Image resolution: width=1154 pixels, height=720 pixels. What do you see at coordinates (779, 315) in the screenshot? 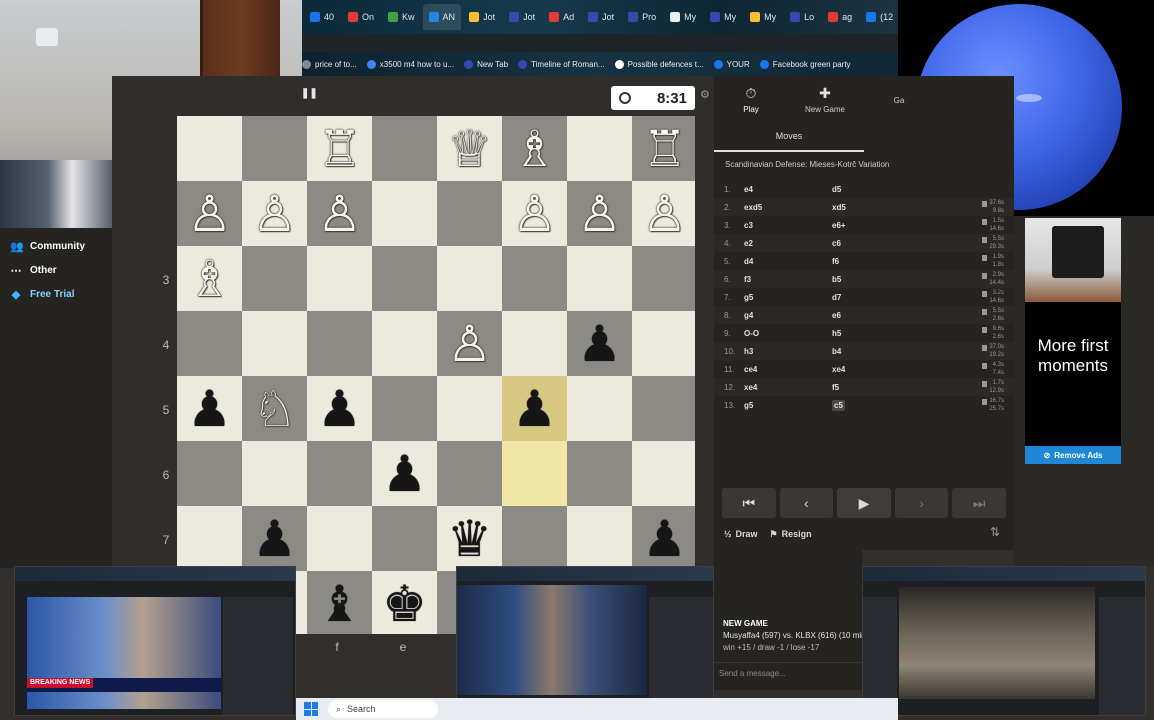
I see `white-move: g4` at bounding box center [779, 315].